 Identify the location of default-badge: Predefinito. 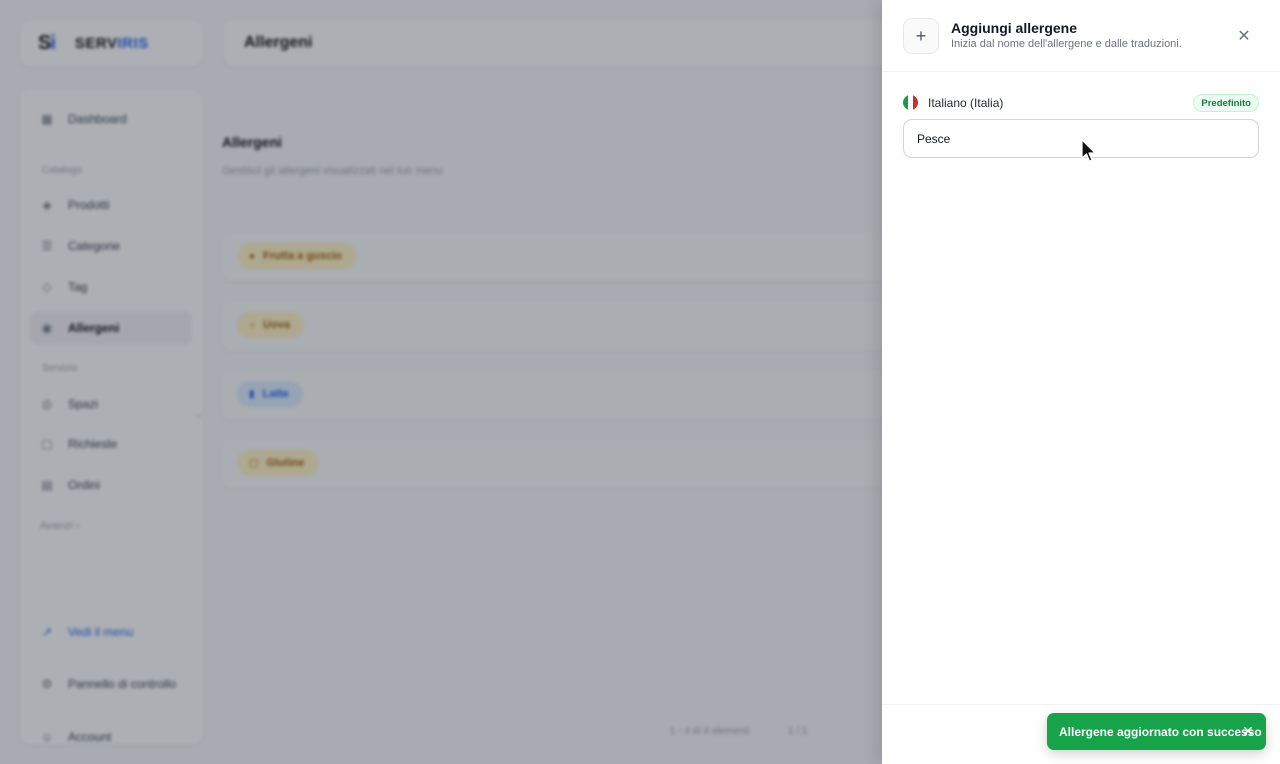
(1226, 103).